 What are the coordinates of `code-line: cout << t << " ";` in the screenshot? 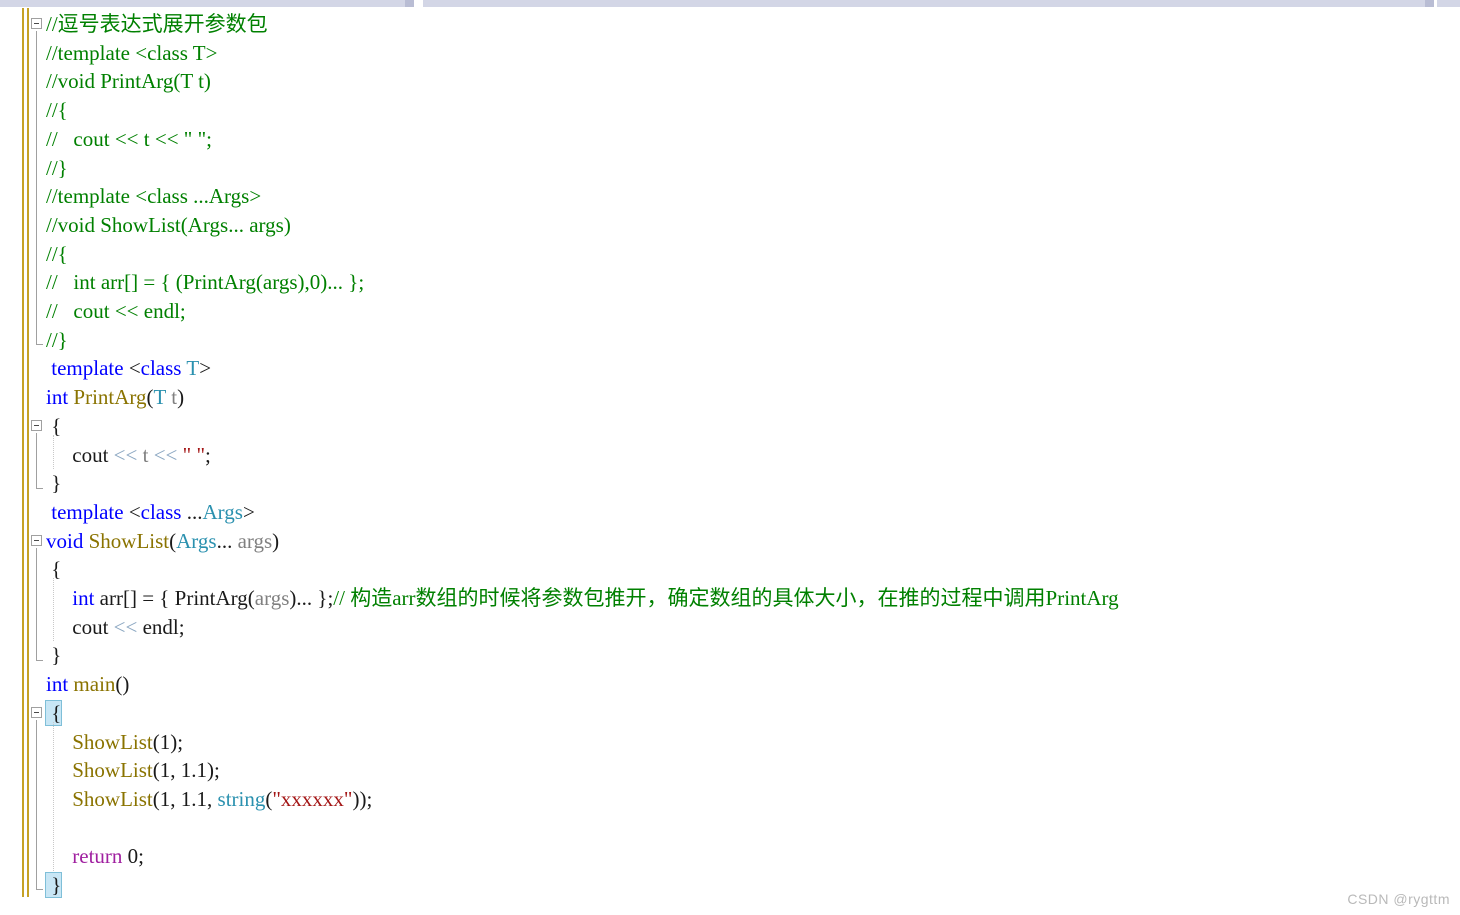 It's located at (128, 455).